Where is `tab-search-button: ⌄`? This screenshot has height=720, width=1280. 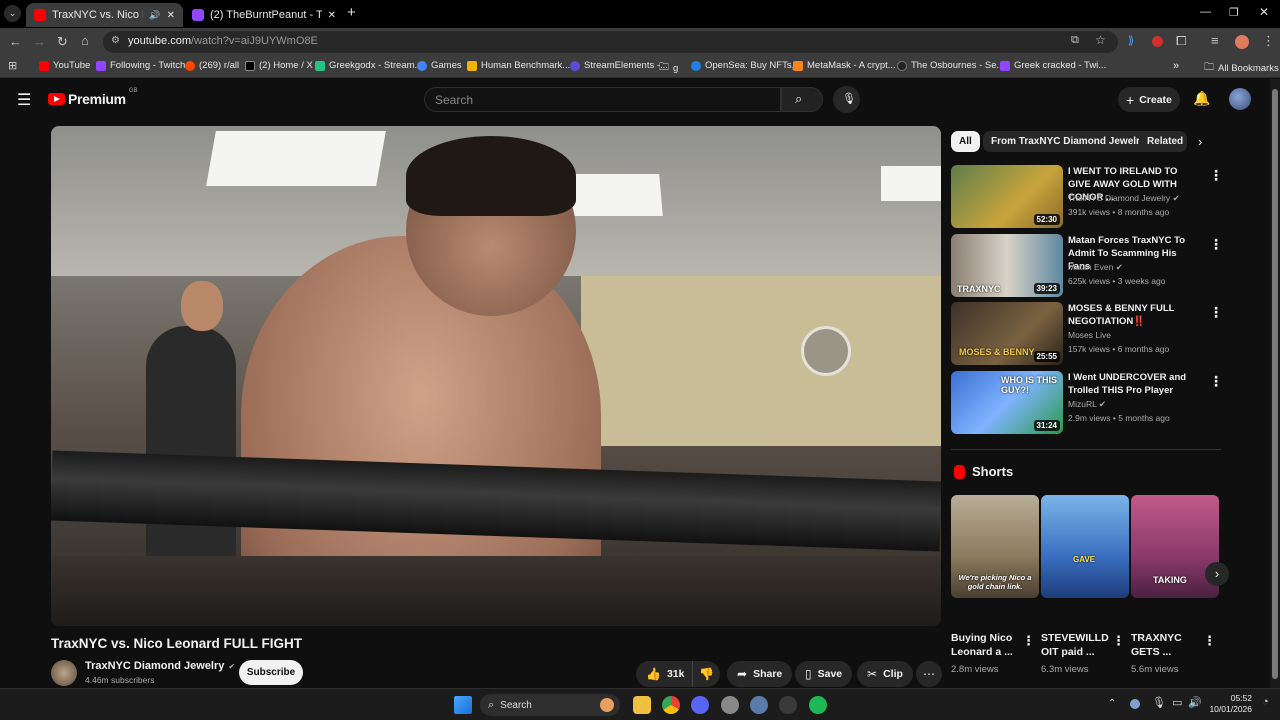
tab-search-button: ⌄ is located at coordinates (12, 13).